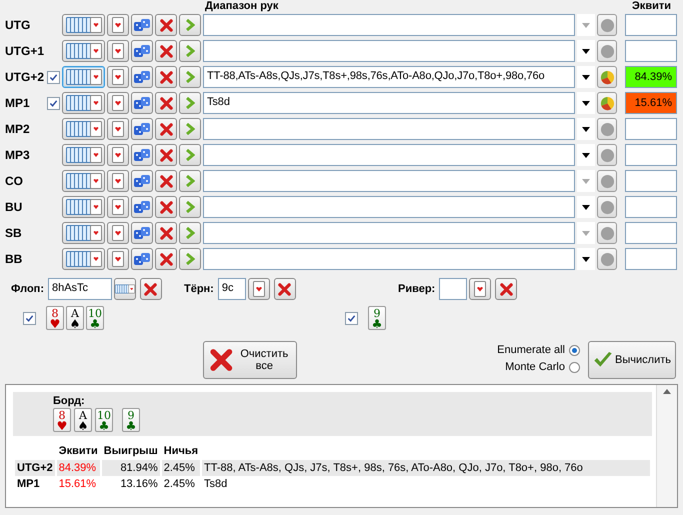 This screenshot has width=683, height=515. What do you see at coordinates (632, 360) in the screenshot?
I see `calculate-button: Вычислить` at bounding box center [632, 360].